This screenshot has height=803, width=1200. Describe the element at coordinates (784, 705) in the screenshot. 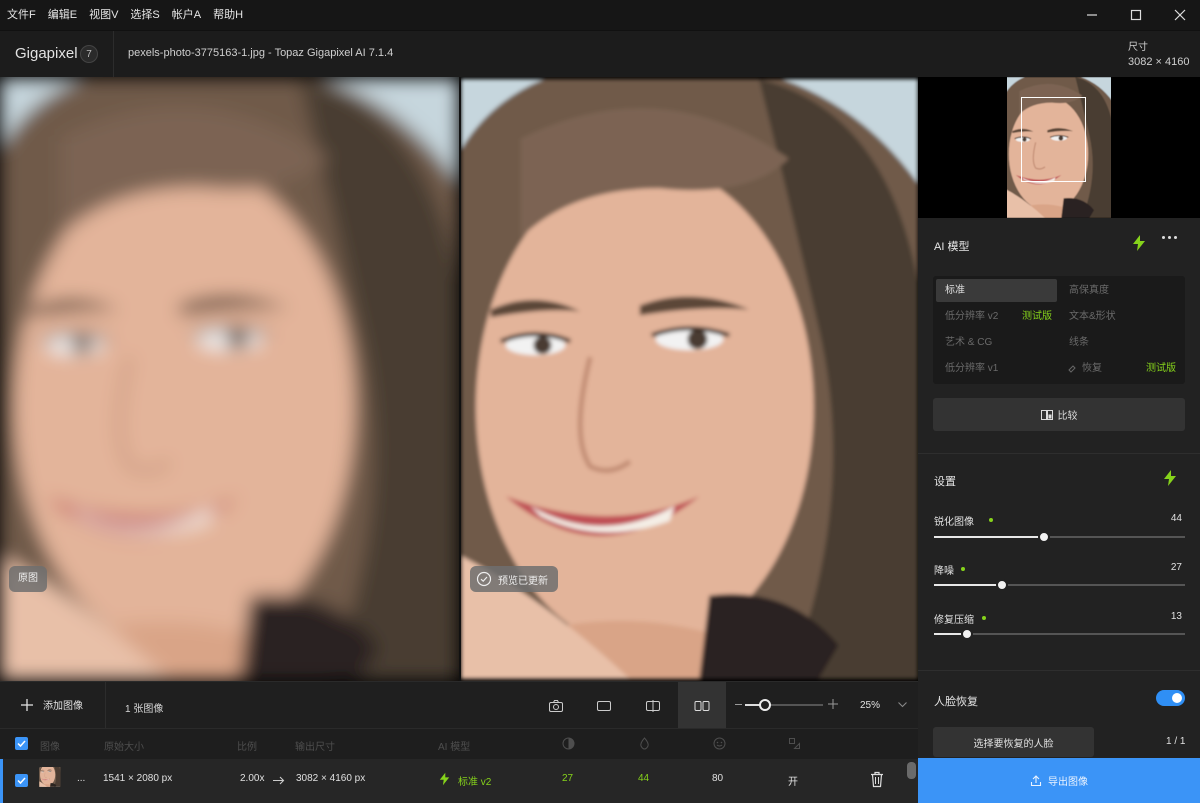

I see `zoom-slider` at that location.